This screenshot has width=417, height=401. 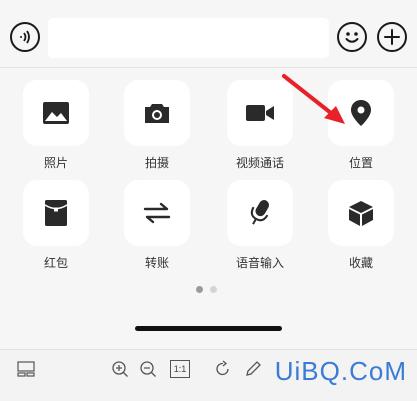 I want to click on zoom-out-icon, so click(x=148, y=369).